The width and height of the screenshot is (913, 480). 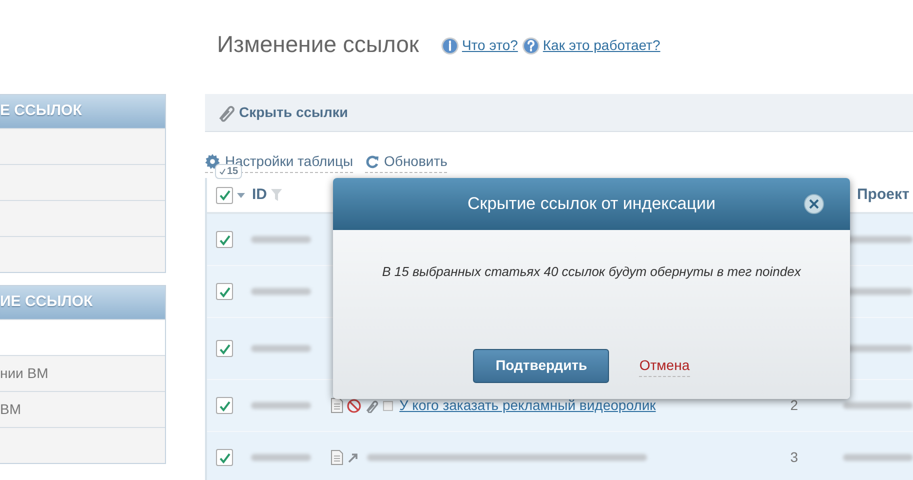 I want to click on info-icon, so click(x=449, y=45).